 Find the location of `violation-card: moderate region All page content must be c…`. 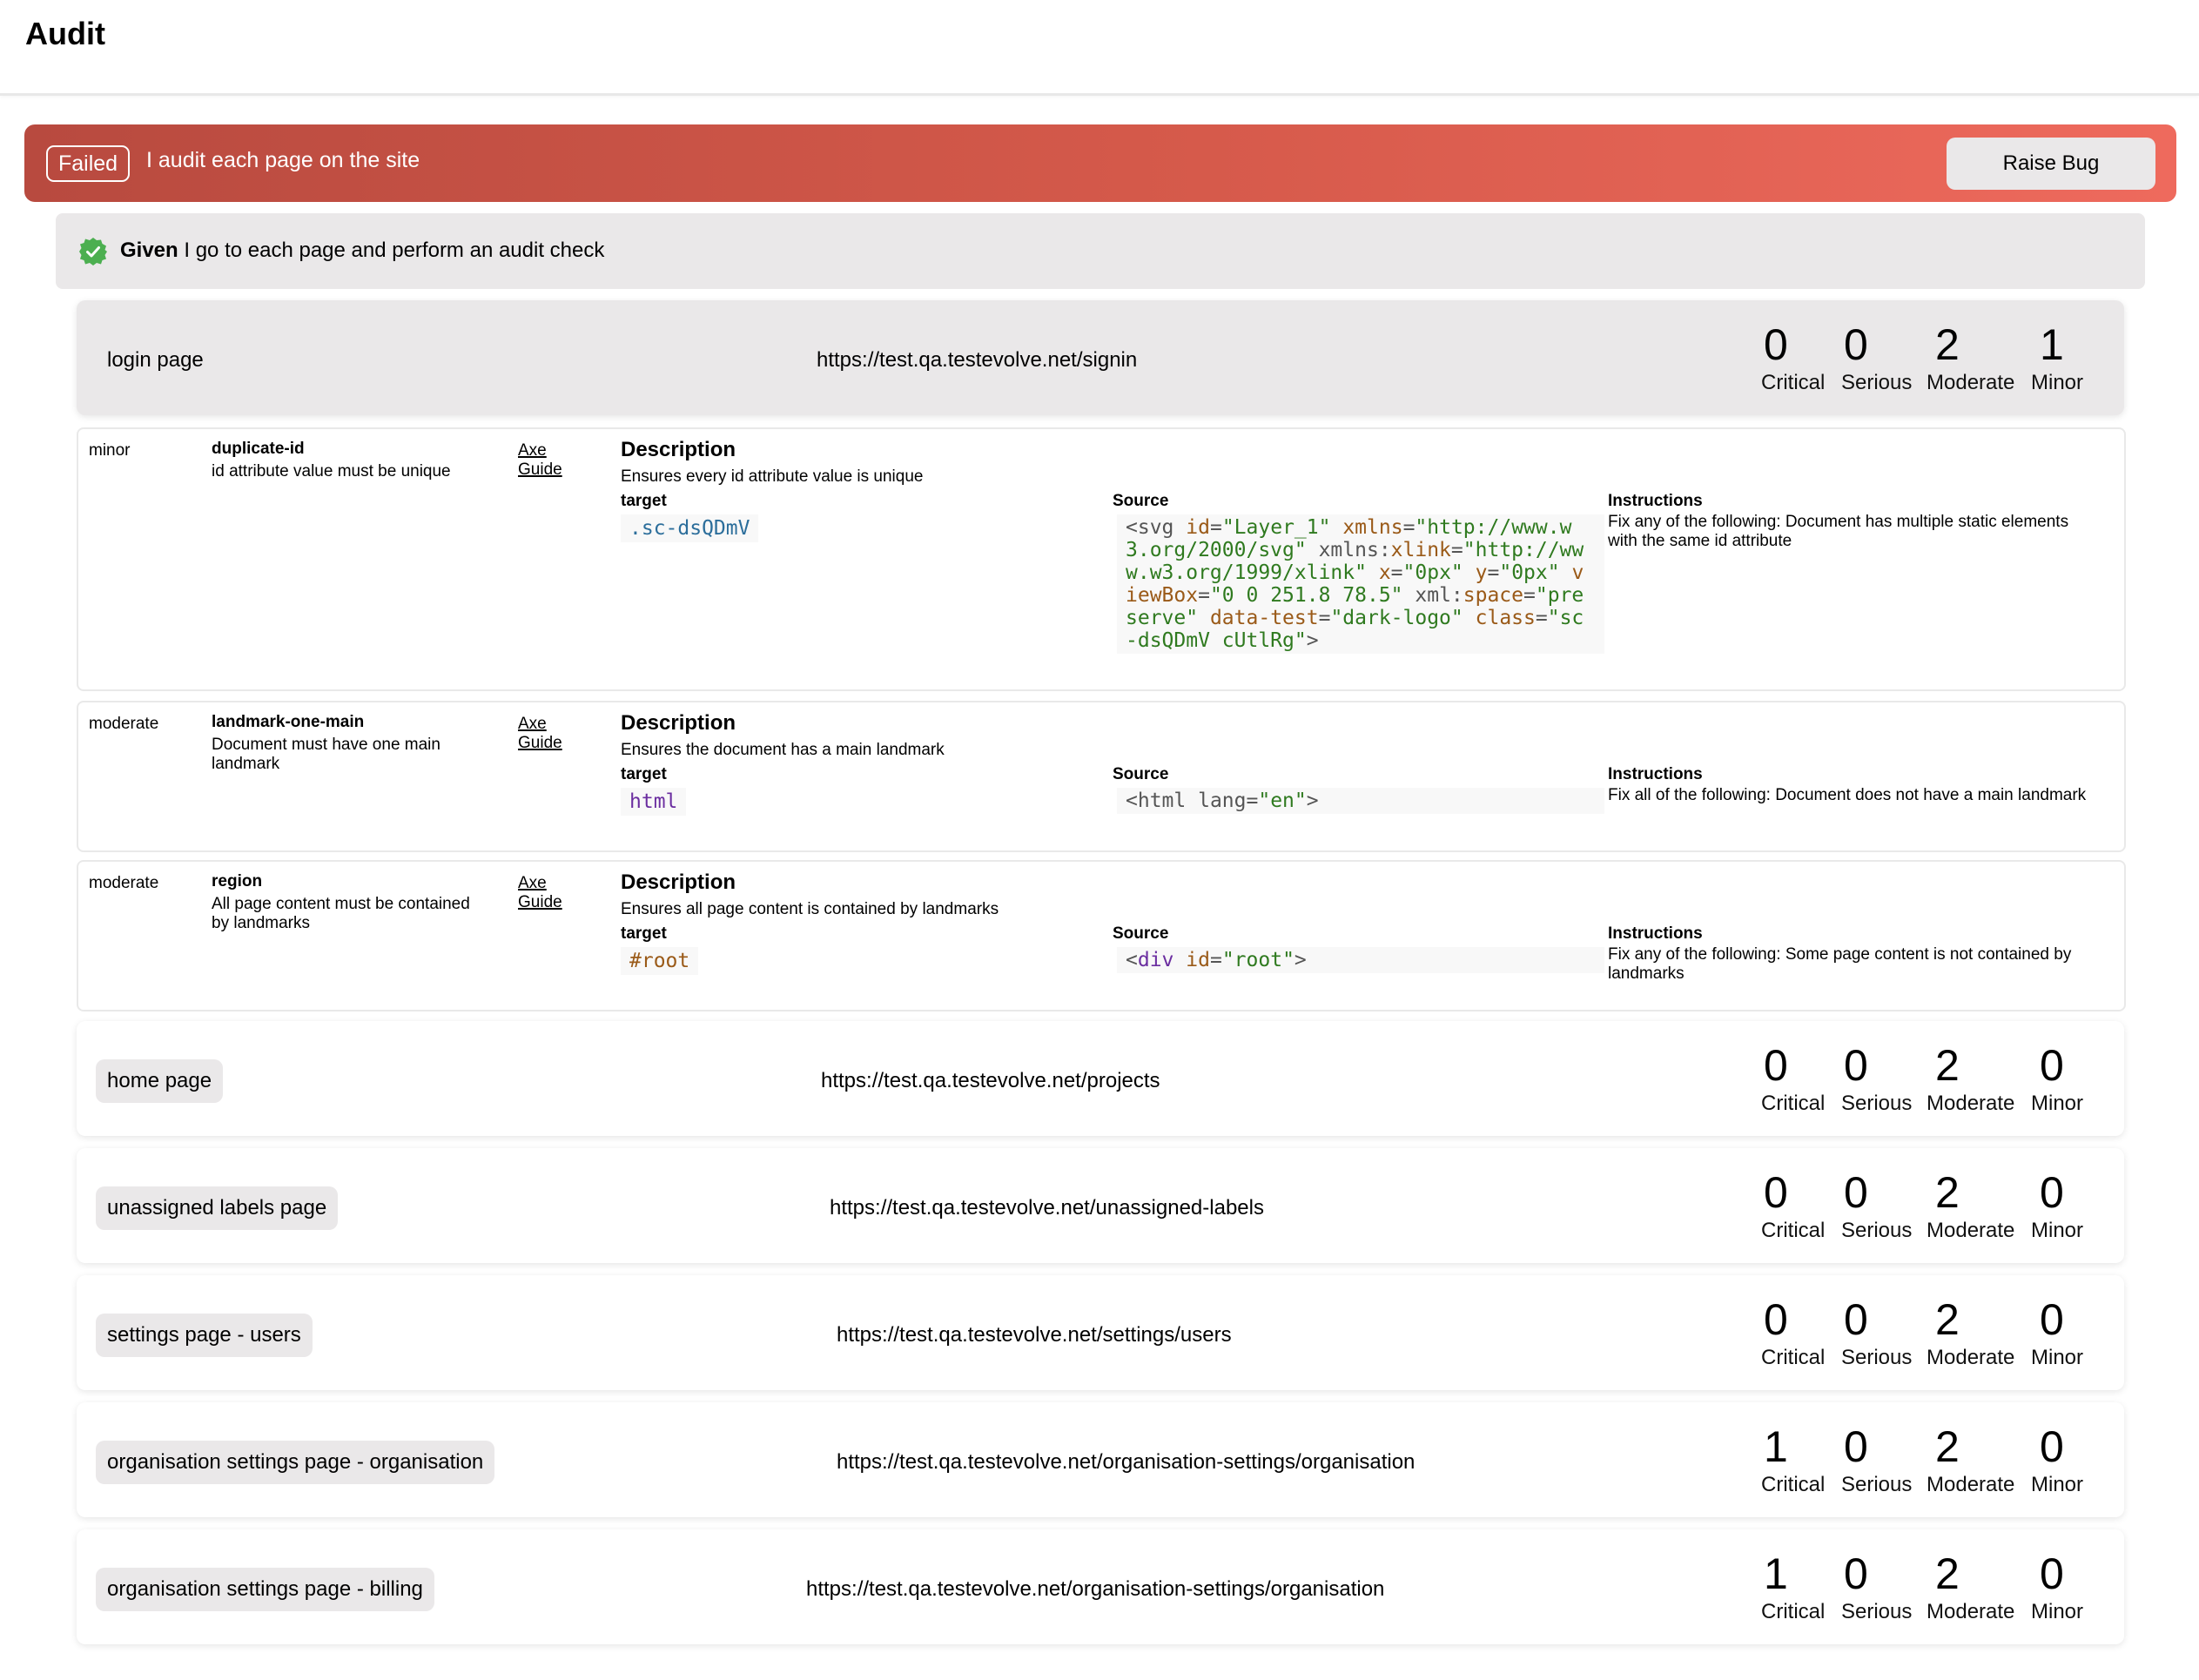

violation-card: moderate region All page content must be c… is located at coordinates (1101, 935).